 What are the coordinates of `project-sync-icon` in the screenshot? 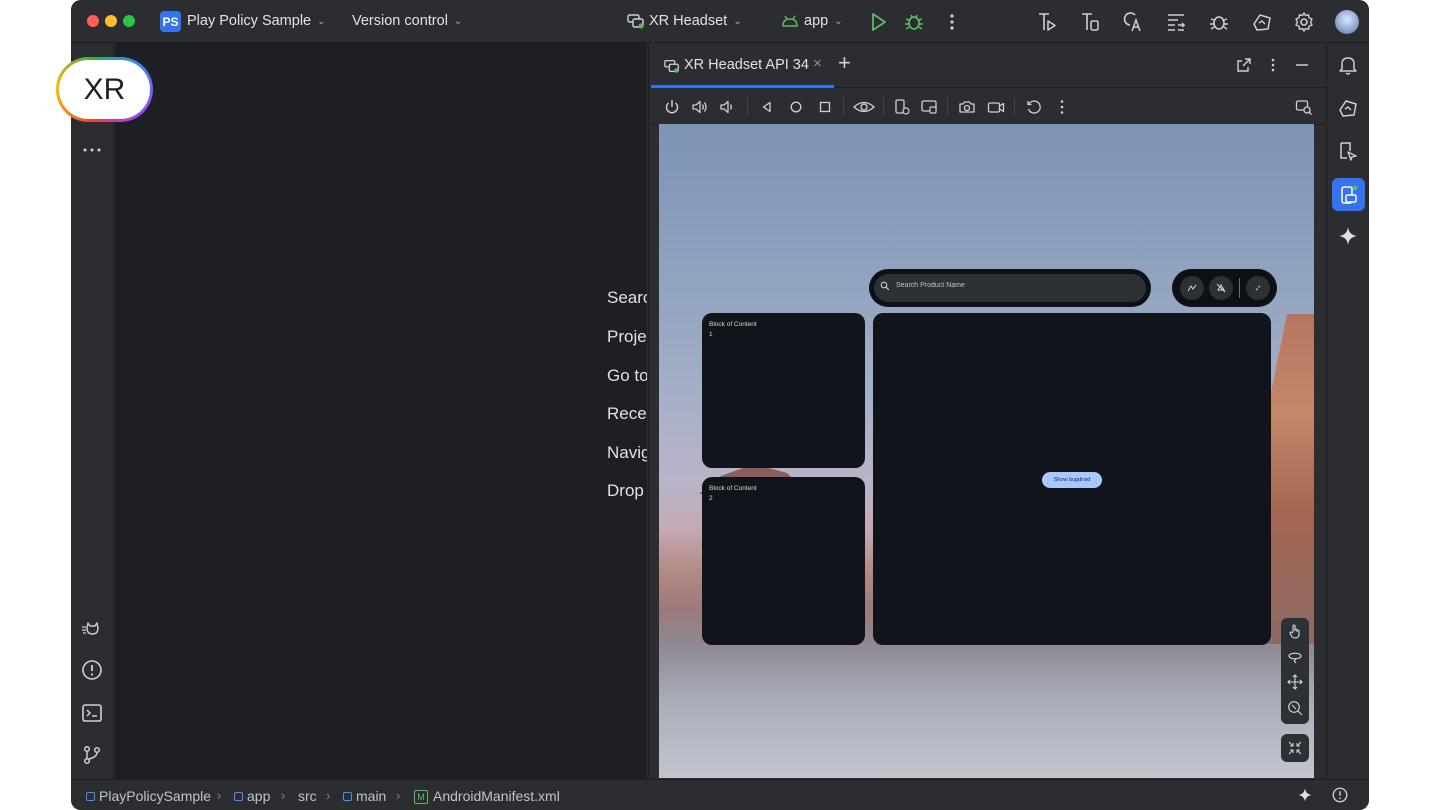 It's located at (1047, 22).